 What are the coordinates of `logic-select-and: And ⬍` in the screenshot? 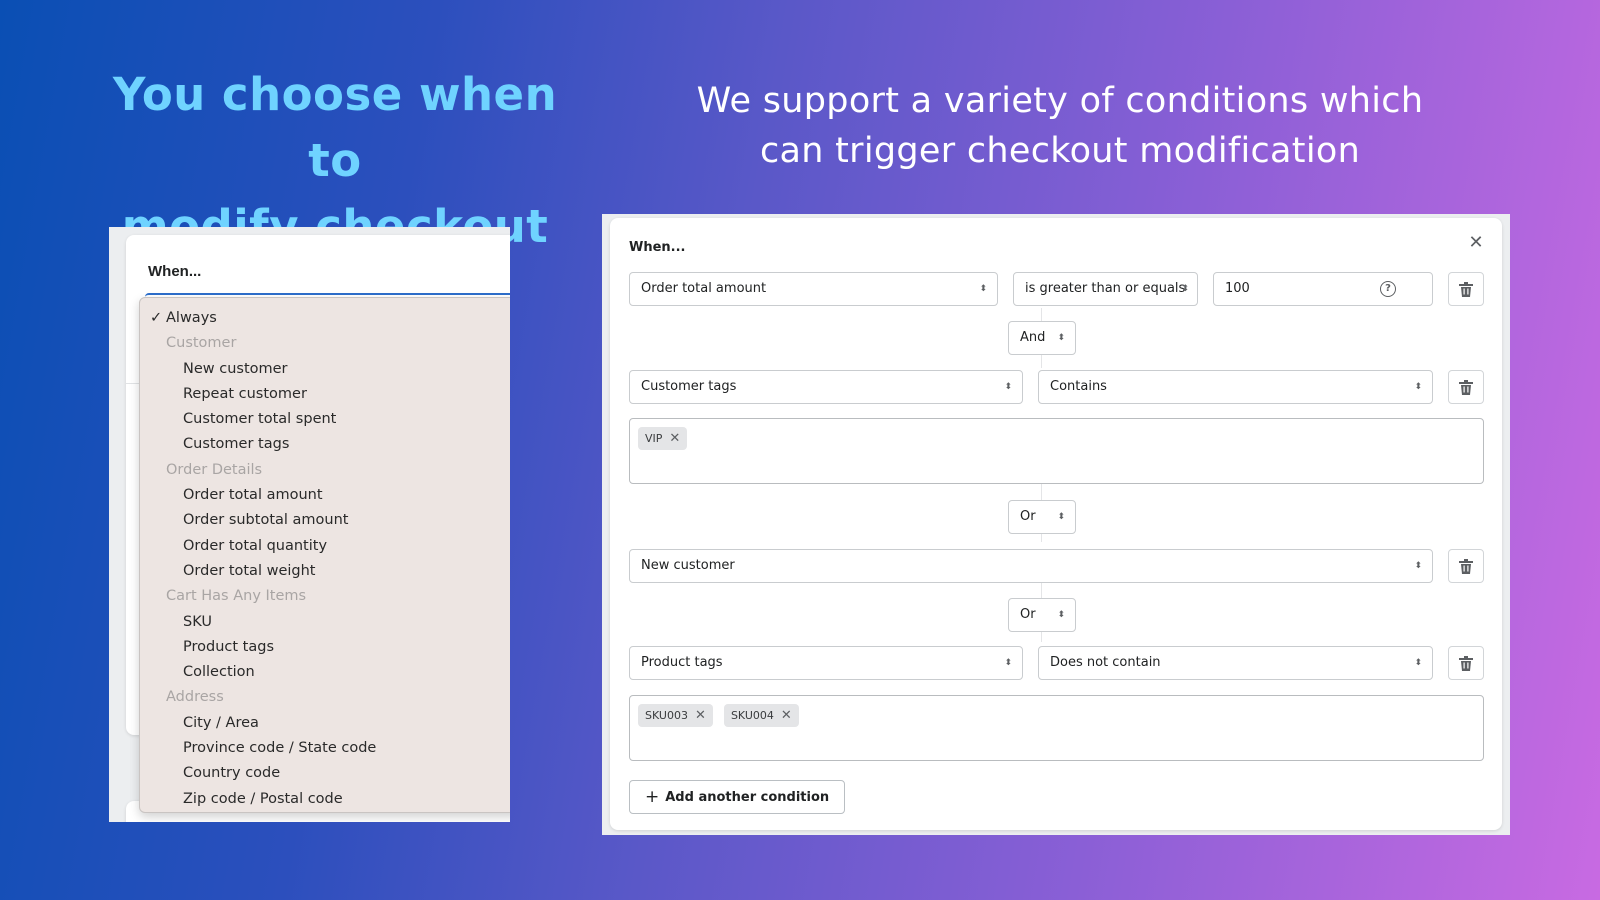 It's located at (1042, 338).